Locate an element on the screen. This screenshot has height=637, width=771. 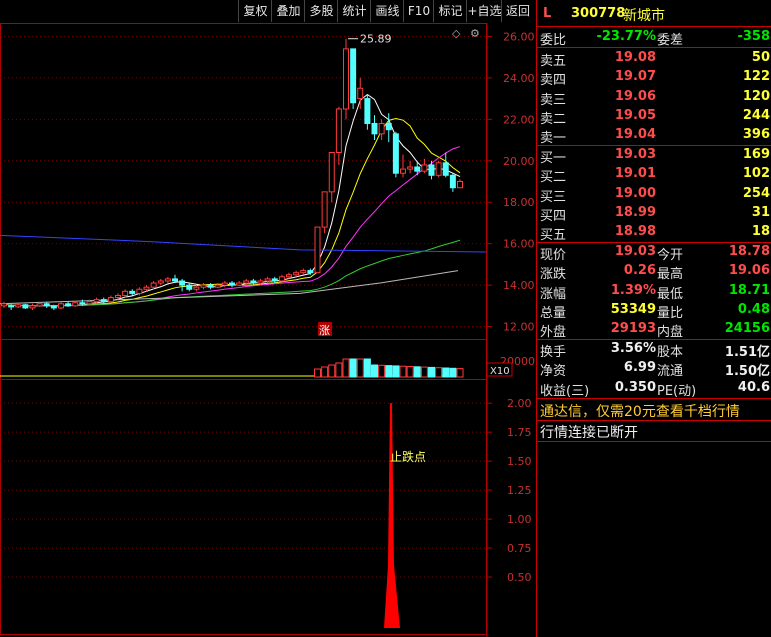
ask-row-2-value2: 244 is located at coordinates (756, 115).